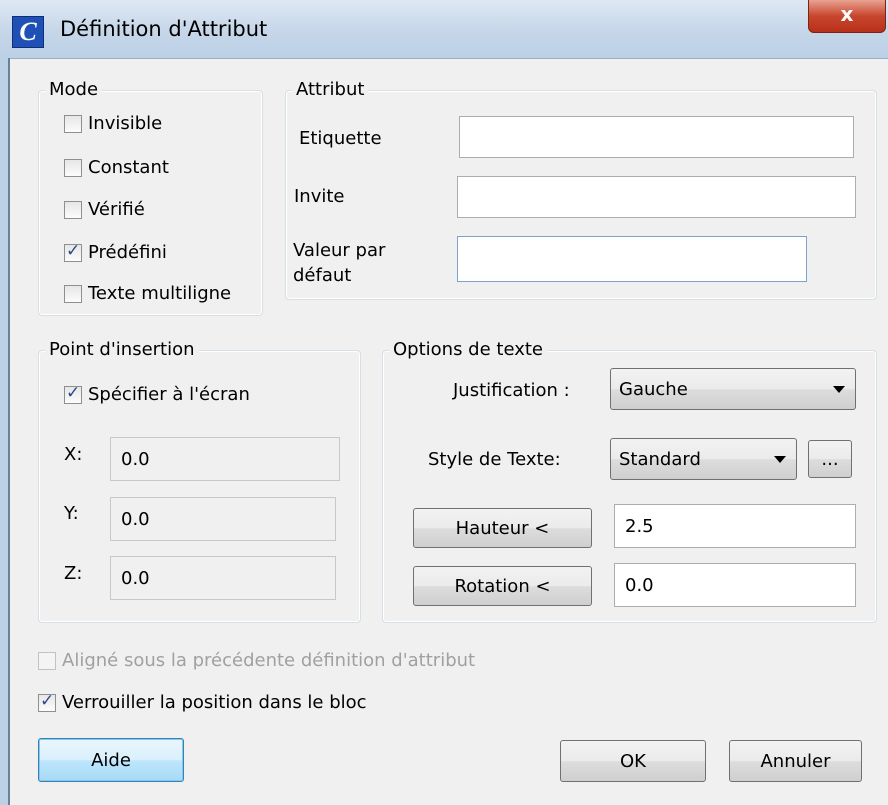 The image size is (888, 805). What do you see at coordinates (633, 761) in the screenshot?
I see `ok-button: OK` at bounding box center [633, 761].